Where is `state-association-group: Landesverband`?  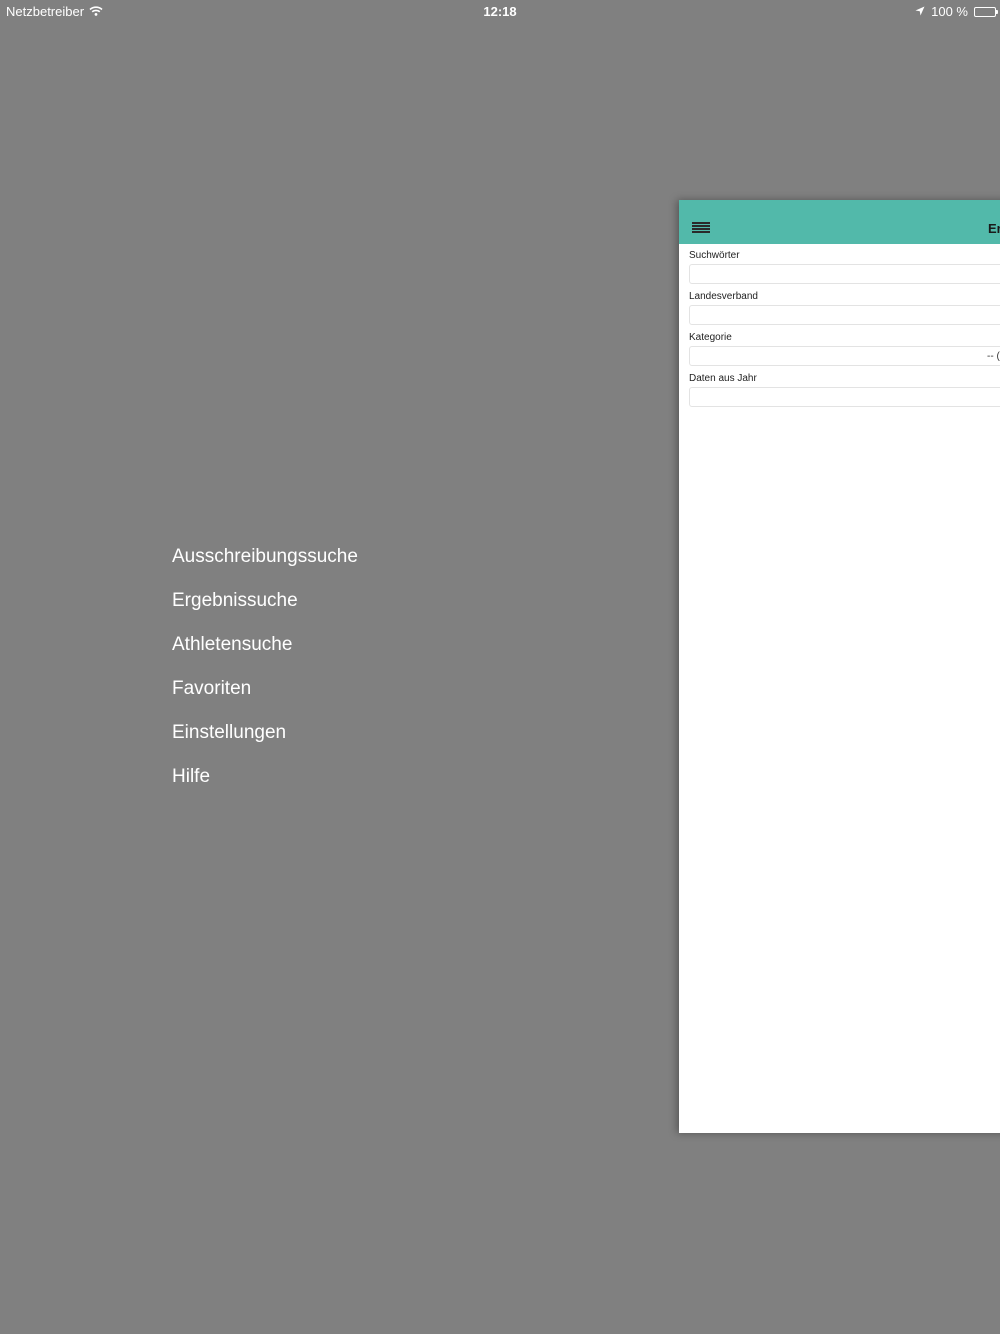 state-association-group: Landesverband is located at coordinates (844, 311).